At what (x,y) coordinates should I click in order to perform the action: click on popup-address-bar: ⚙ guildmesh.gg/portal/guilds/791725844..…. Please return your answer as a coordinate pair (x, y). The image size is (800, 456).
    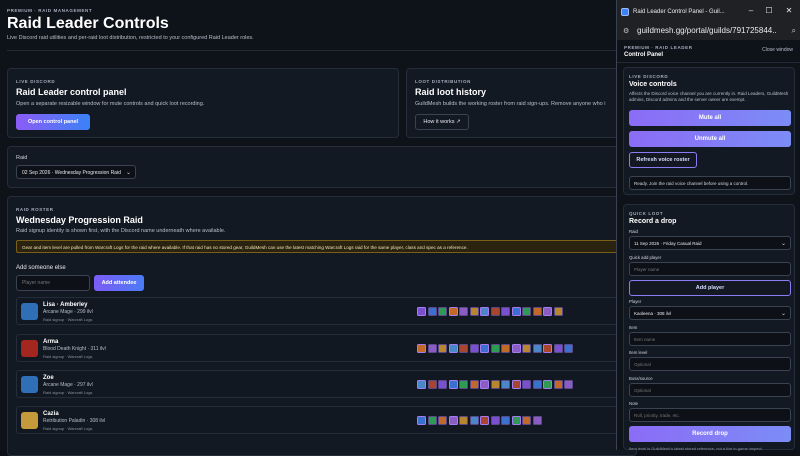
    Looking at the image, I should click on (708, 32).